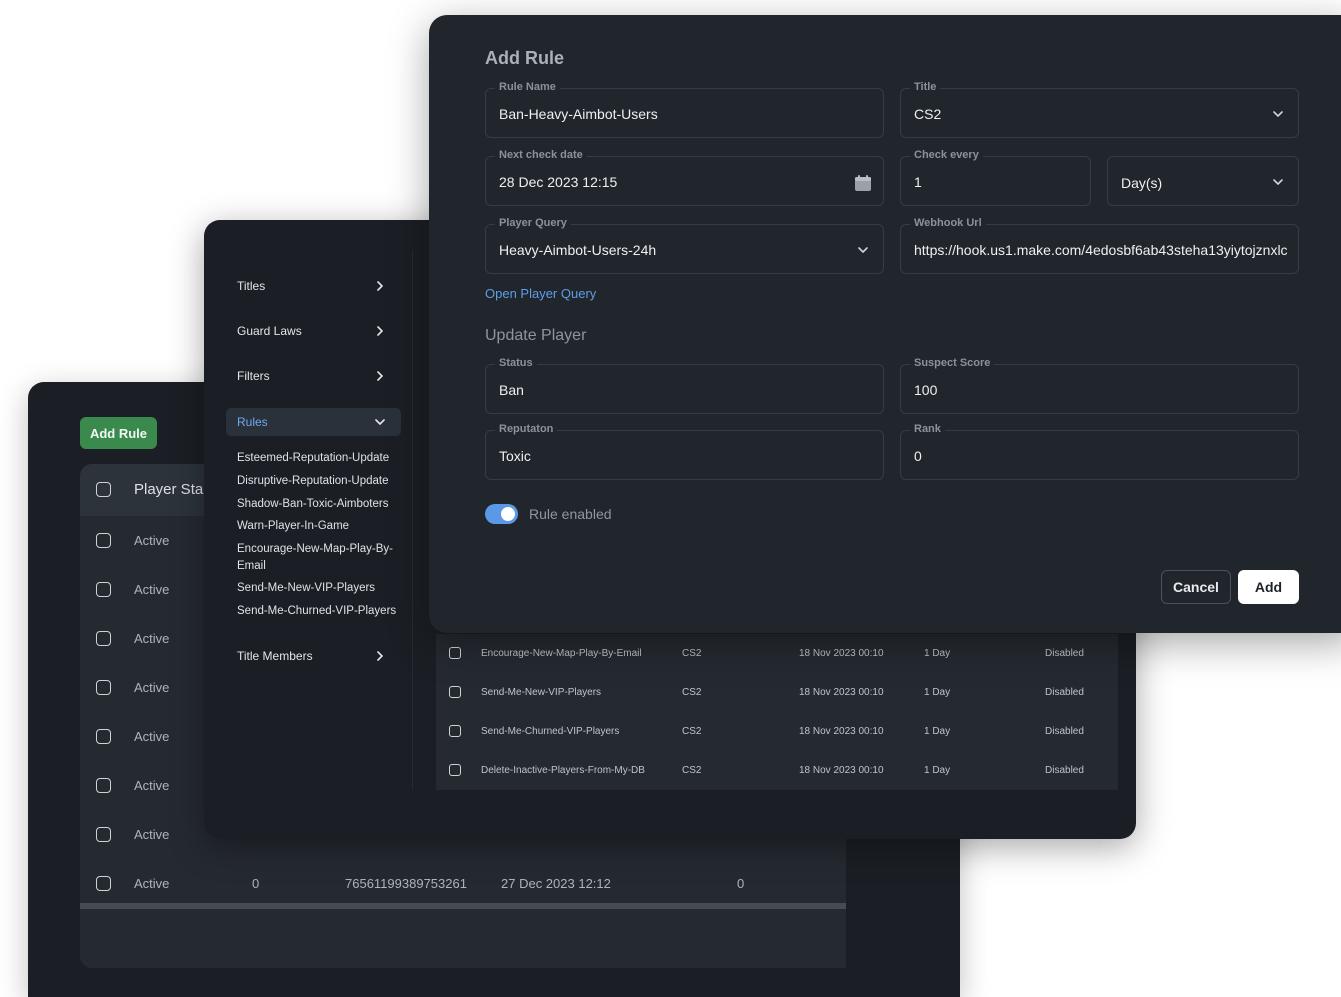 This screenshot has height=997, width=1341. Describe the element at coordinates (1196, 587) in the screenshot. I see `cancel-button: Cancel` at that location.